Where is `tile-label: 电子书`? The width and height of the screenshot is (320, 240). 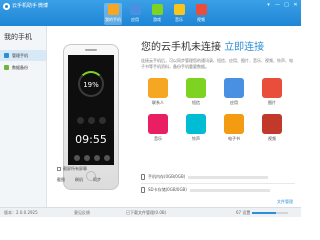 tile-label: 电子书 is located at coordinates (234, 138).